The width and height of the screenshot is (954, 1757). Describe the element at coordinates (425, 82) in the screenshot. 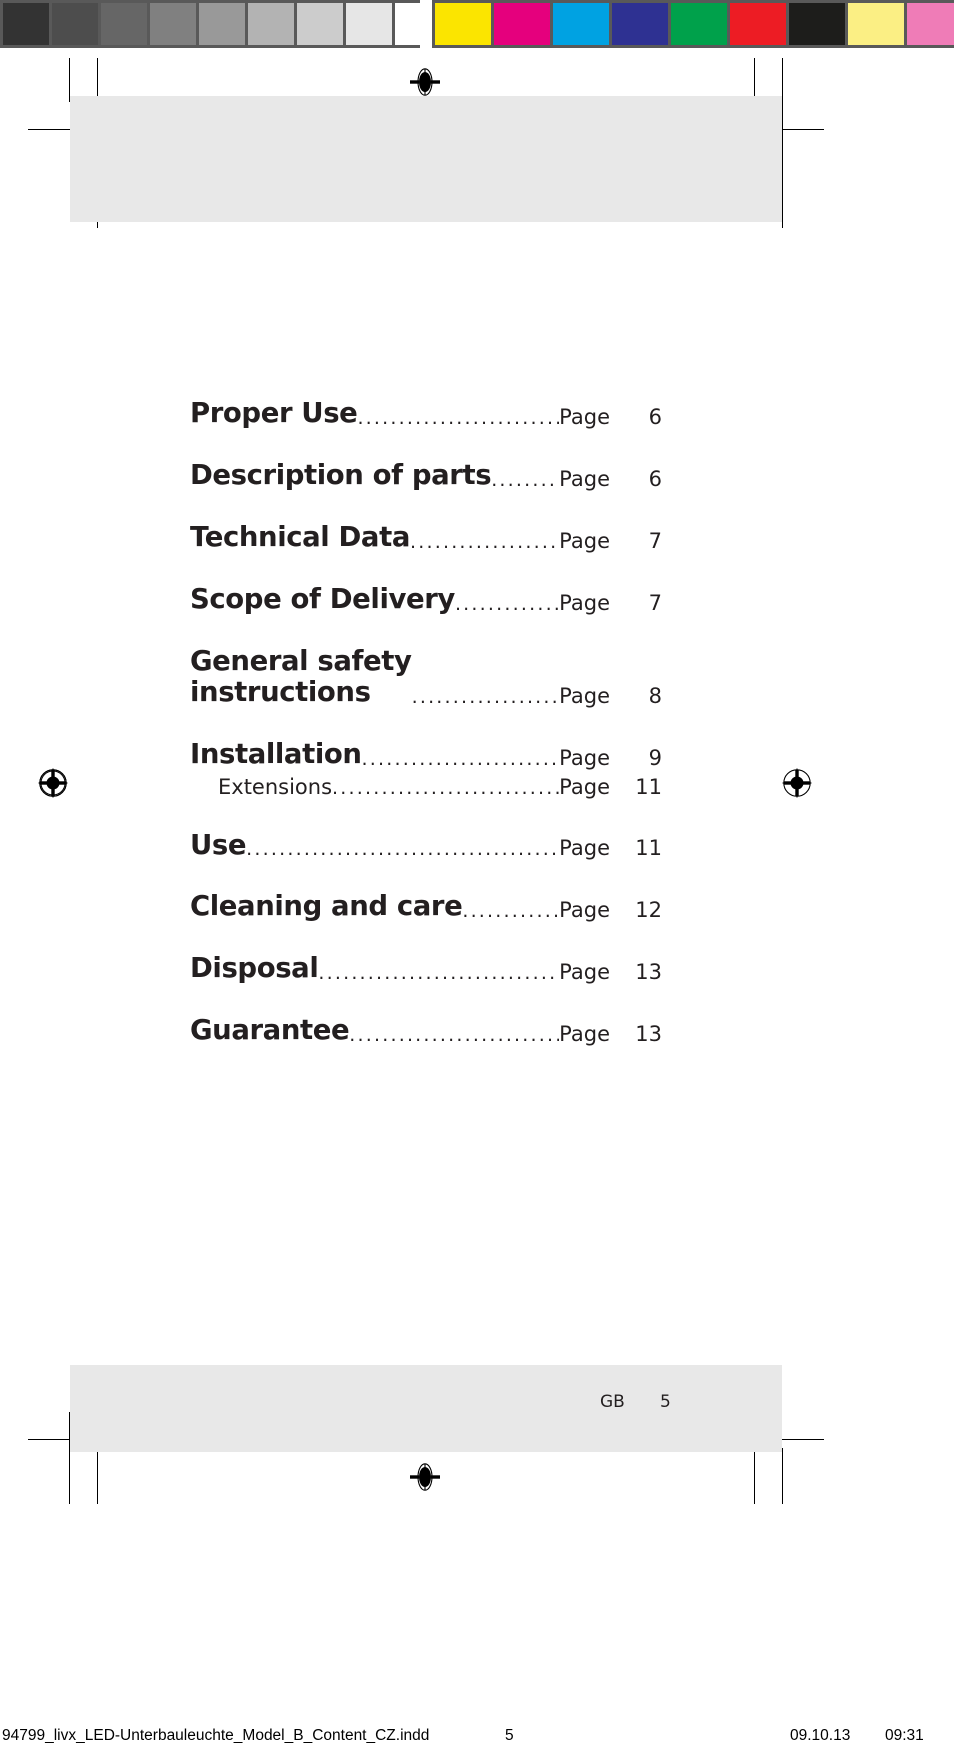

I see `registration-mark-top` at that location.